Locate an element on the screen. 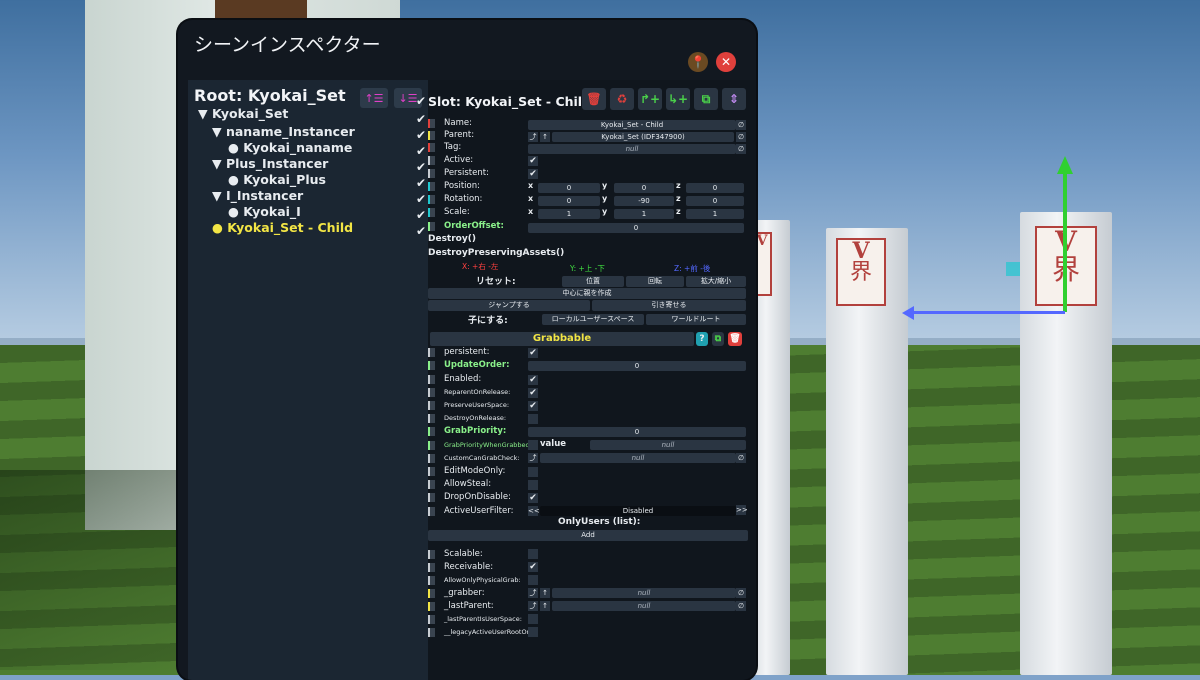  component-help-button: ? is located at coordinates (702, 339).